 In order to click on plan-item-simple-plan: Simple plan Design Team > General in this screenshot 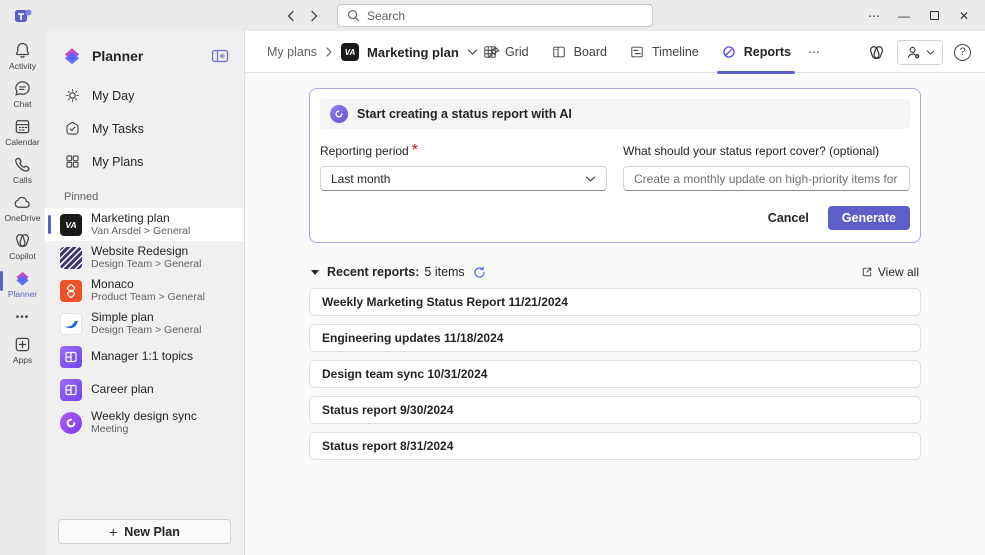, I will do `click(144, 323)`.